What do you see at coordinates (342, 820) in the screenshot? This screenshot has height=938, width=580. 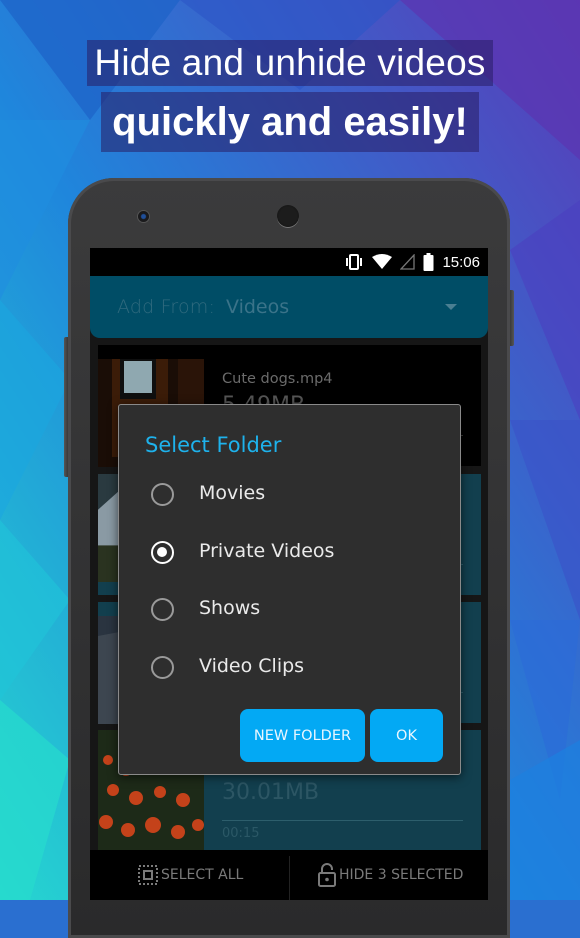 I see `item-divider` at bounding box center [342, 820].